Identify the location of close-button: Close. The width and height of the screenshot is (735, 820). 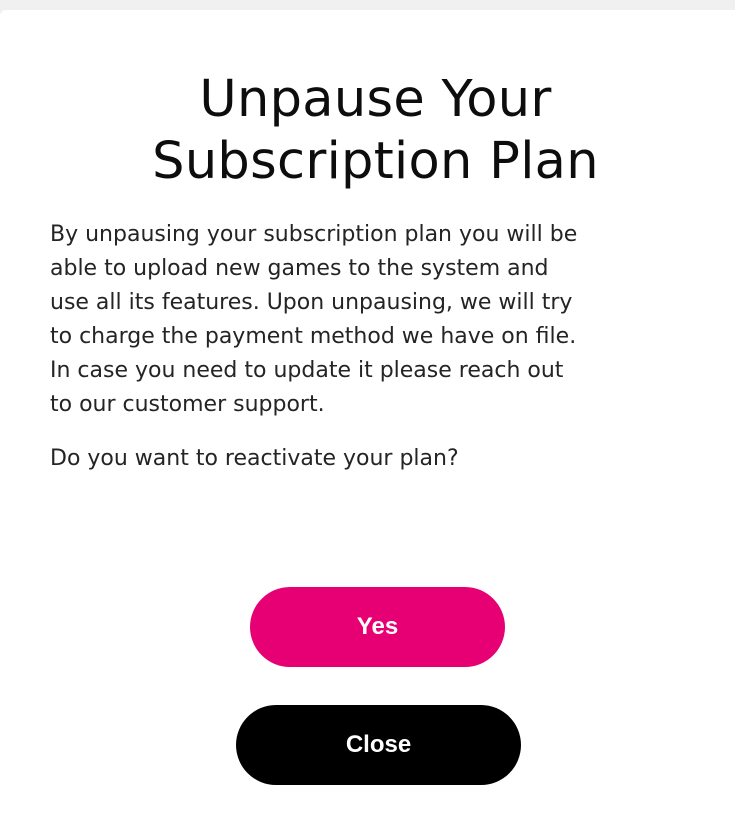
(378, 745).